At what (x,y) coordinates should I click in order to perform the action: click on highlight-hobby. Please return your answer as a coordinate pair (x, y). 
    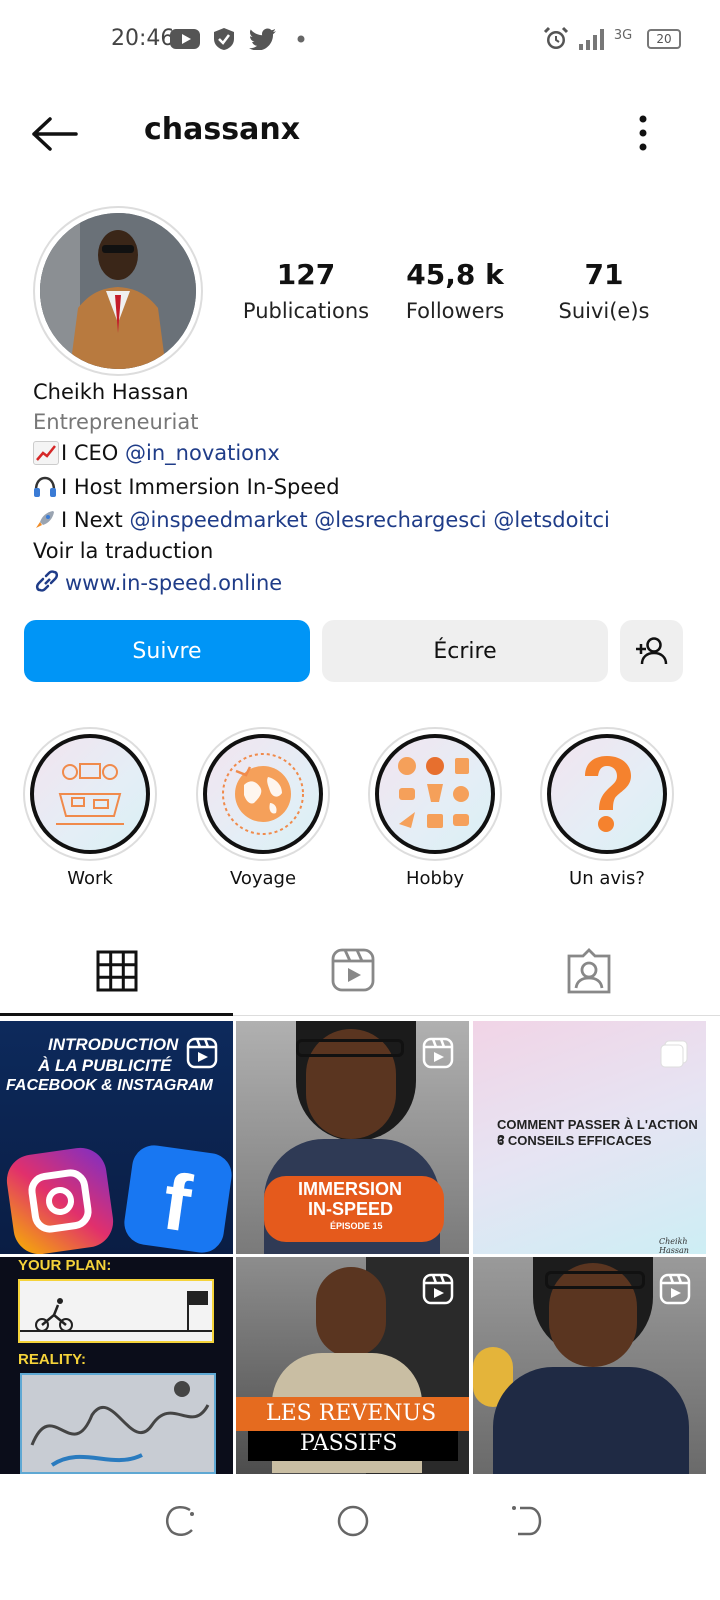
    Looking at the image, I should click on (435, 794).